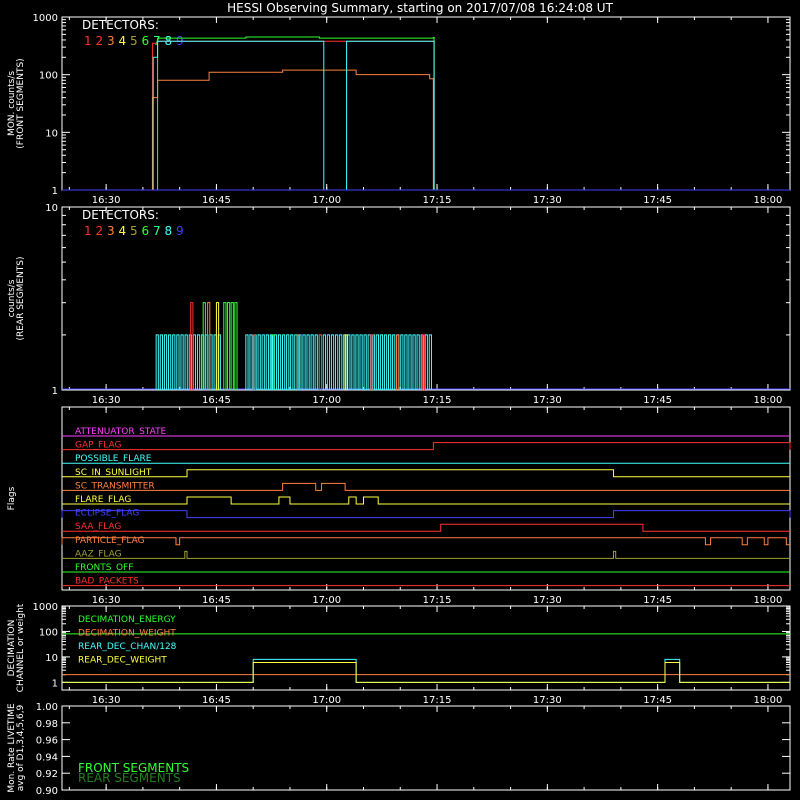 This screenshot has height=800, width=800. I want to click on y-tick-label: 10, so click(51, 133).